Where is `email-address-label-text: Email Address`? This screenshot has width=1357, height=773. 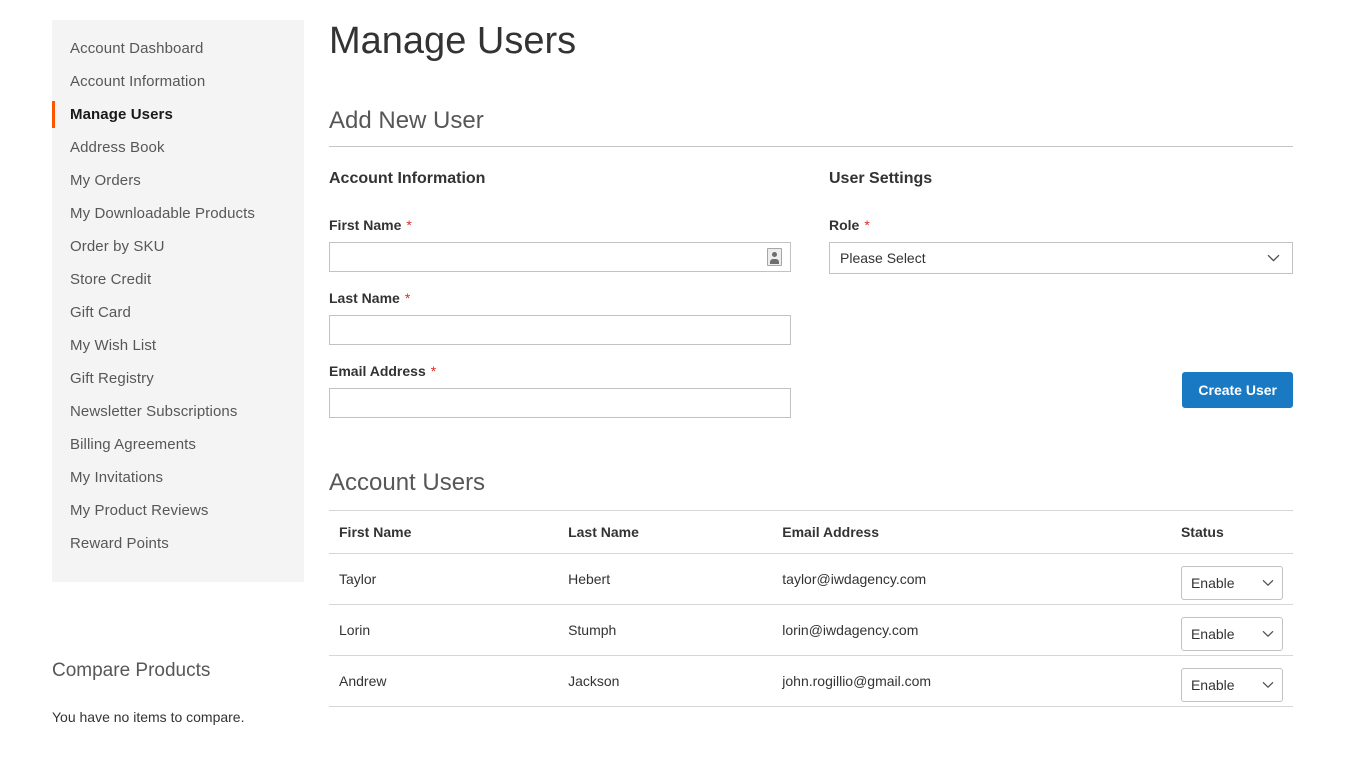
email-address-label-text: Email Address is located at coordinates (377, 371).